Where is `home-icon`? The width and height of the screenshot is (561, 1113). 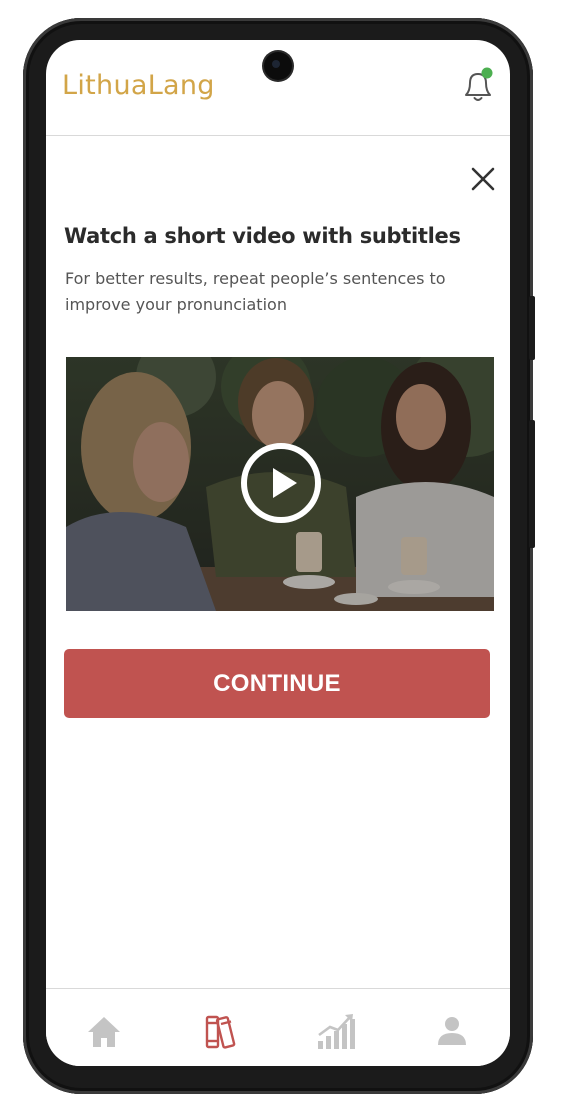
home-icon is located at coordinates (104, 1032).